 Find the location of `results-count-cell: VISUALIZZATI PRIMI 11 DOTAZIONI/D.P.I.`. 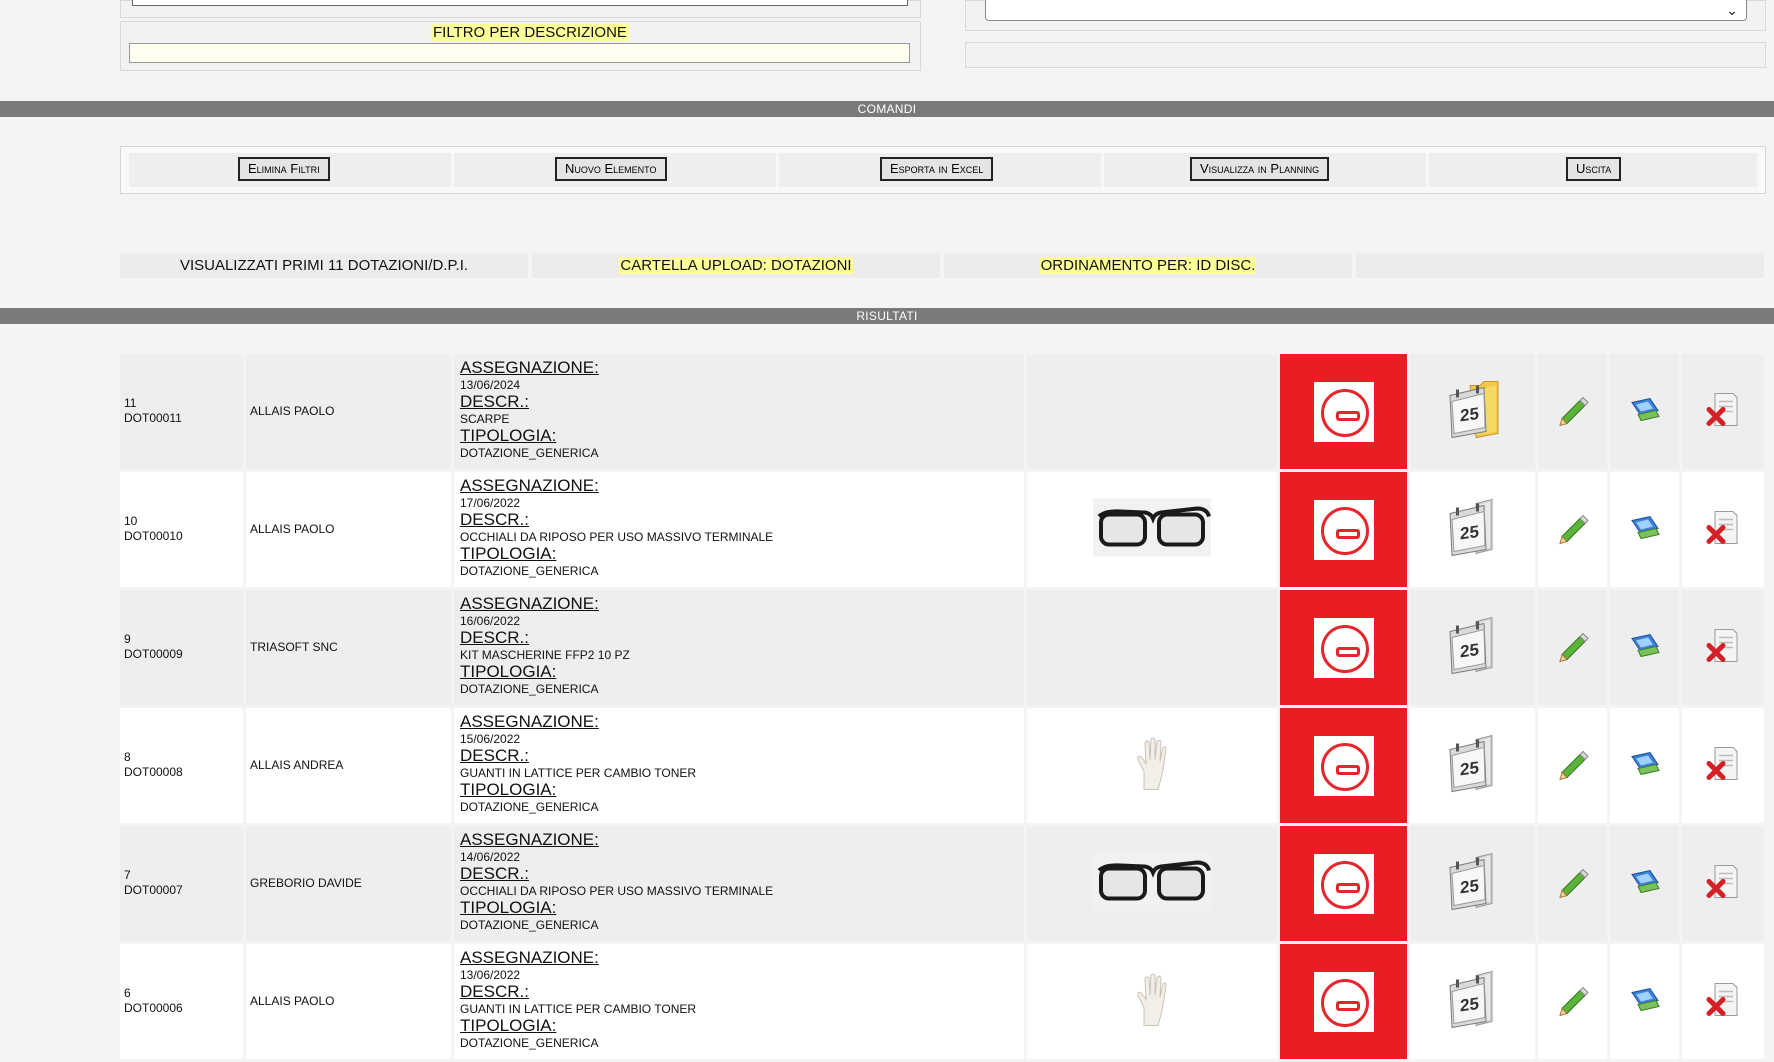

results-count-cell: VISUALIZZATI PRIMI 11 DOTAZIONI/D.P.I. is located at coordinates (324, 265).